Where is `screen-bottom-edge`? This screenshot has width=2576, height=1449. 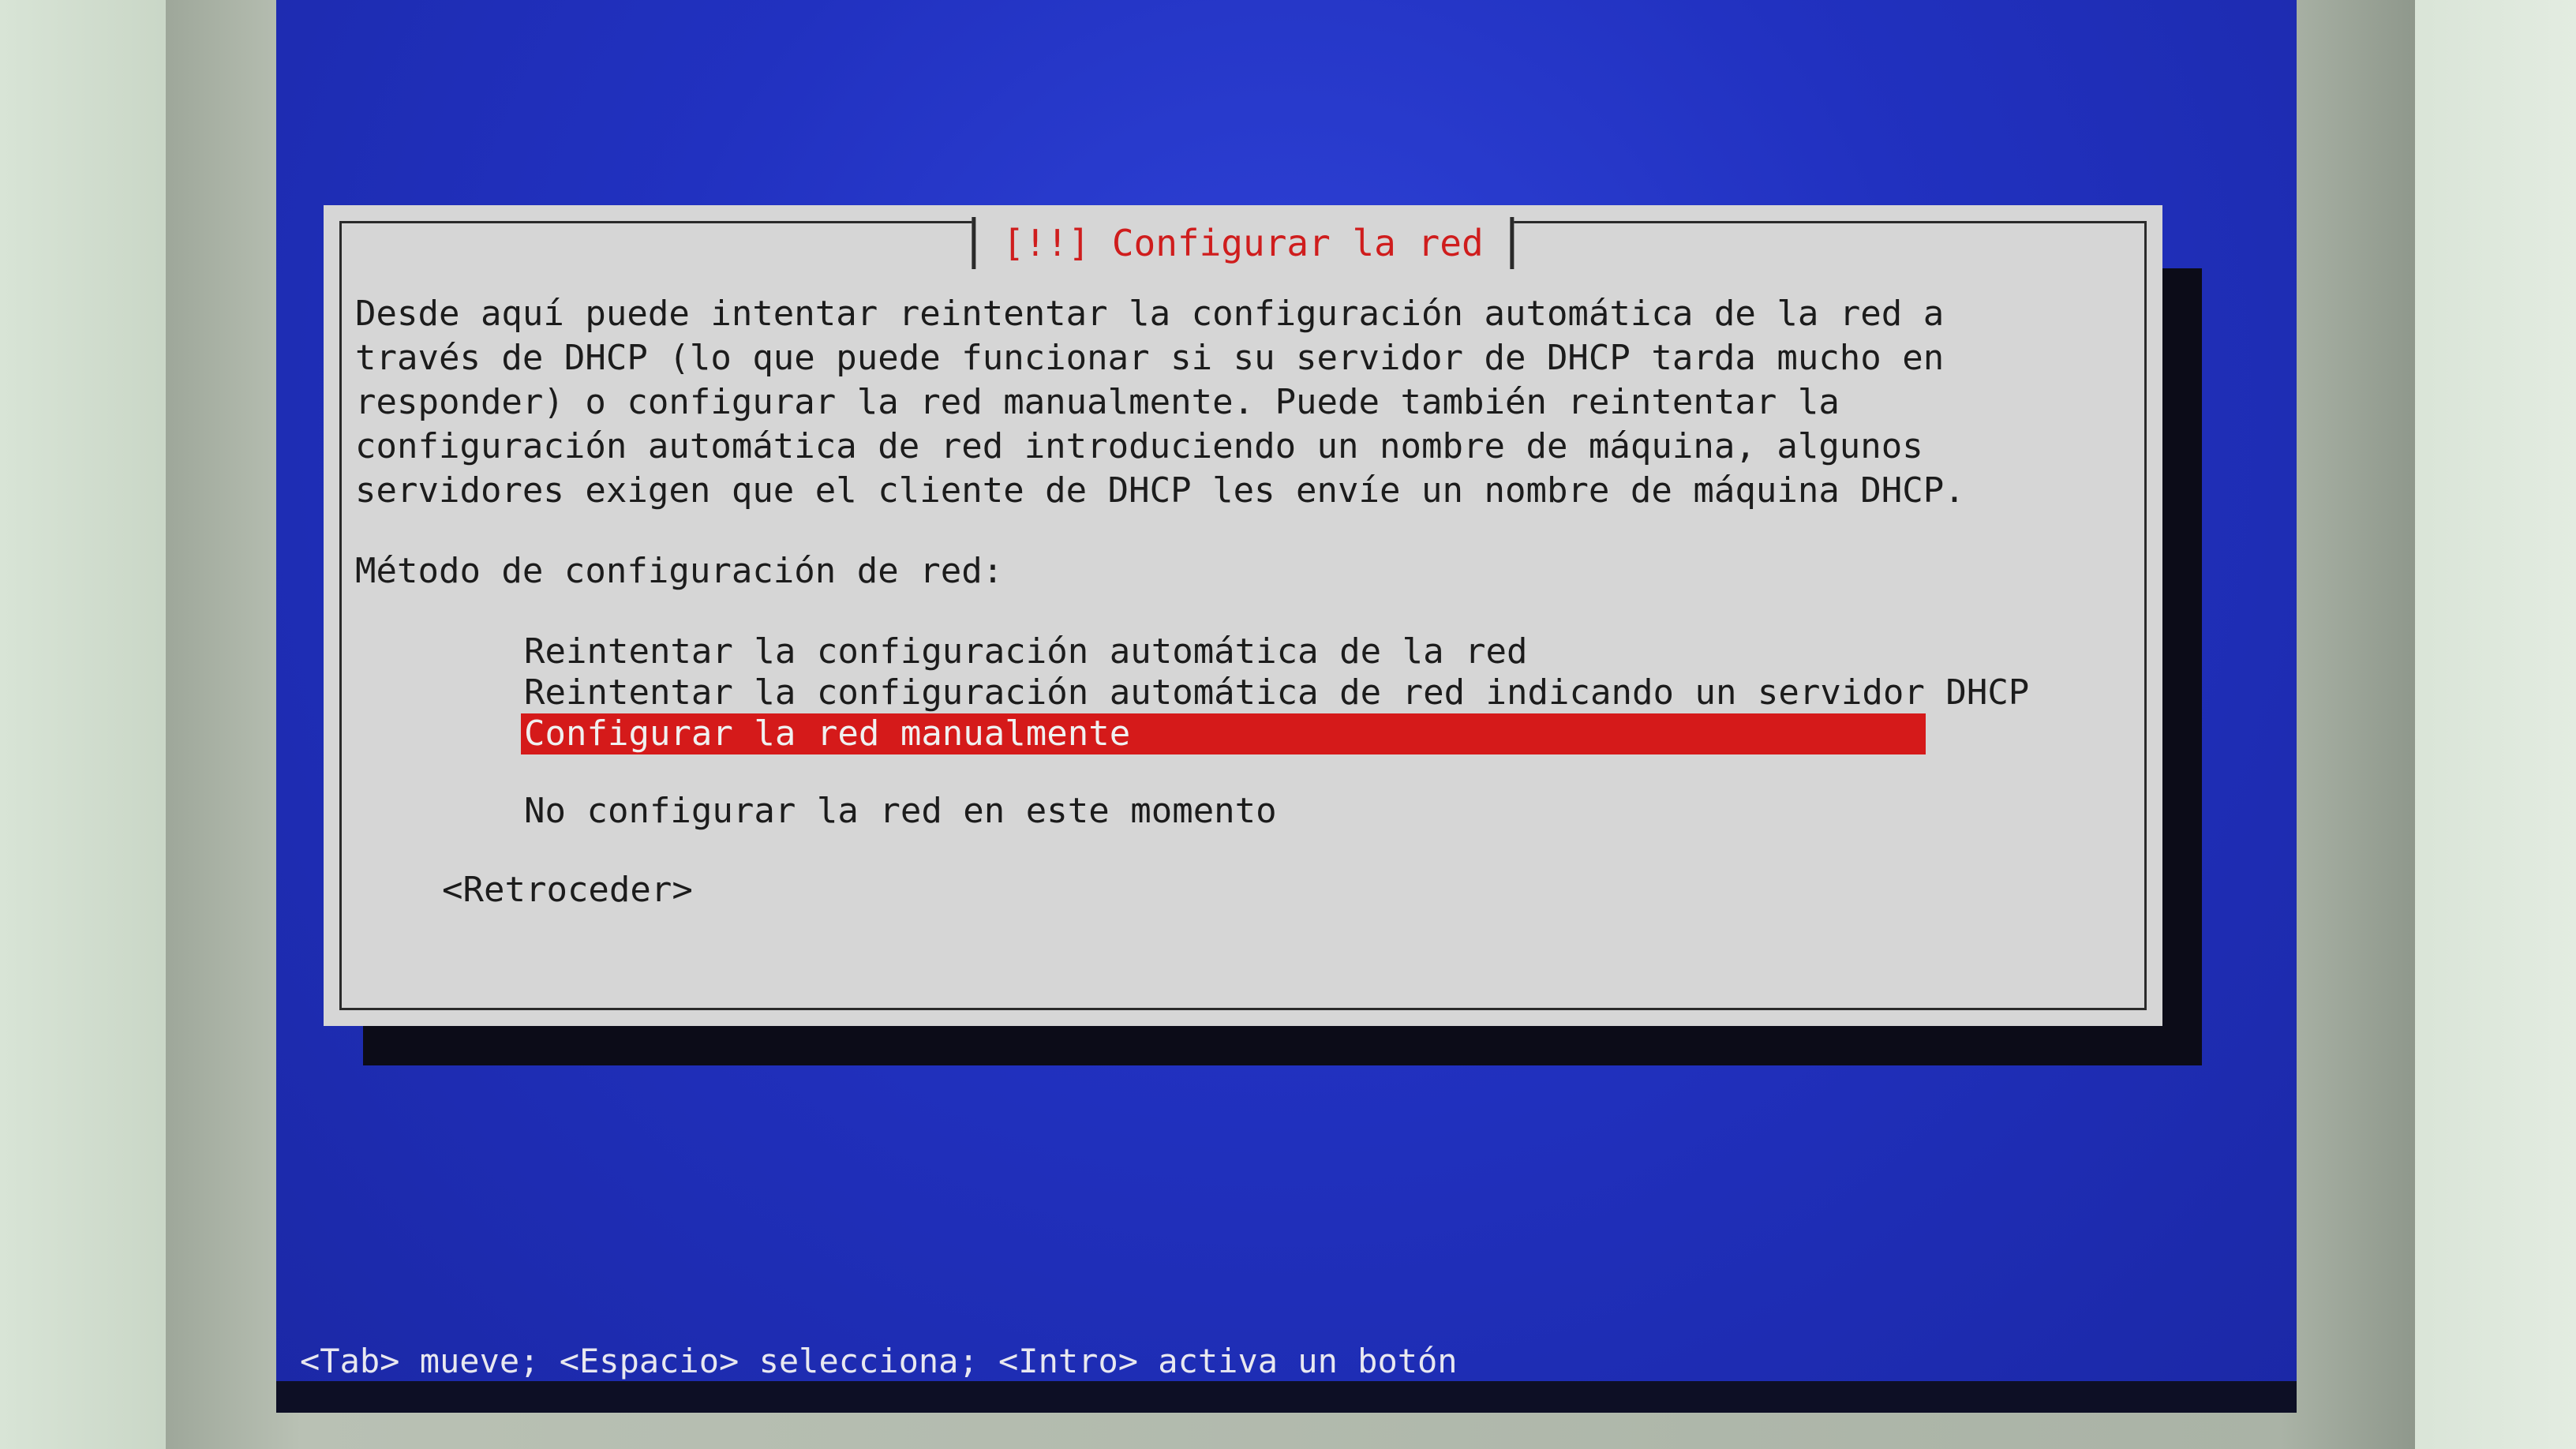 screen-bottom-edge is located at coordinates (1286, 1397).